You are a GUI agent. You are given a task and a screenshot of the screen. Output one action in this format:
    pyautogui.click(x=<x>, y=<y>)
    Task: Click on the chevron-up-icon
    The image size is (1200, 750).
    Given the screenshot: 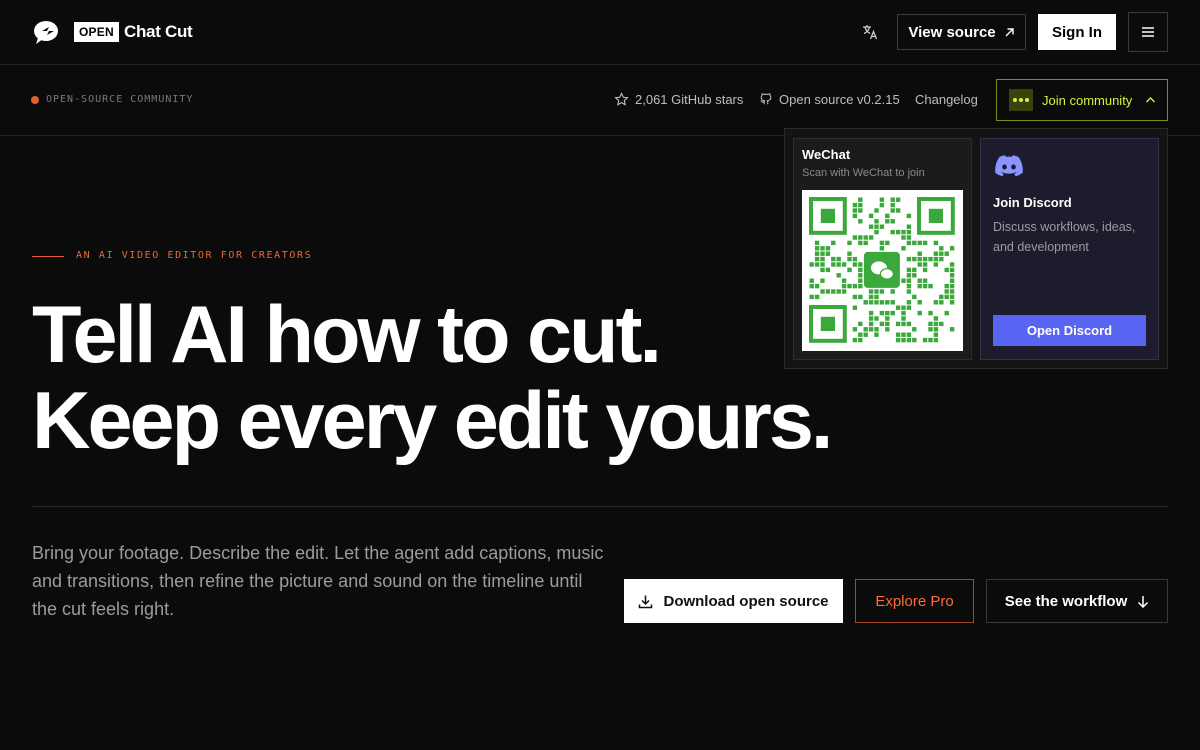 What is the action you would take?
    pyautogui.click(x=1151, y=100)
    